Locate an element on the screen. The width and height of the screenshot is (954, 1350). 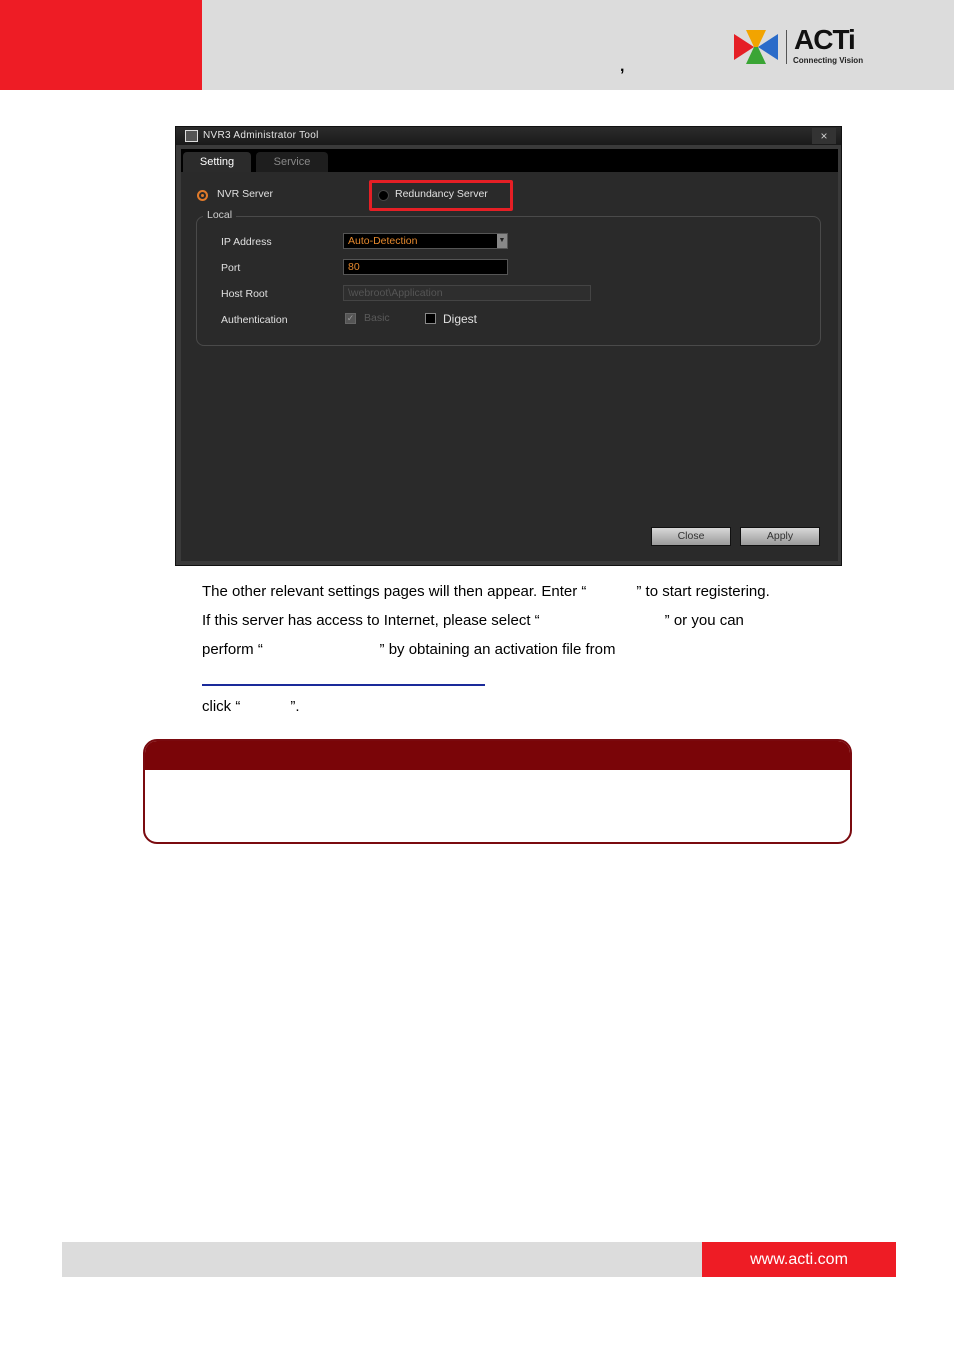
footer-url: www.acti.com is located at coordinates (799, 1259).